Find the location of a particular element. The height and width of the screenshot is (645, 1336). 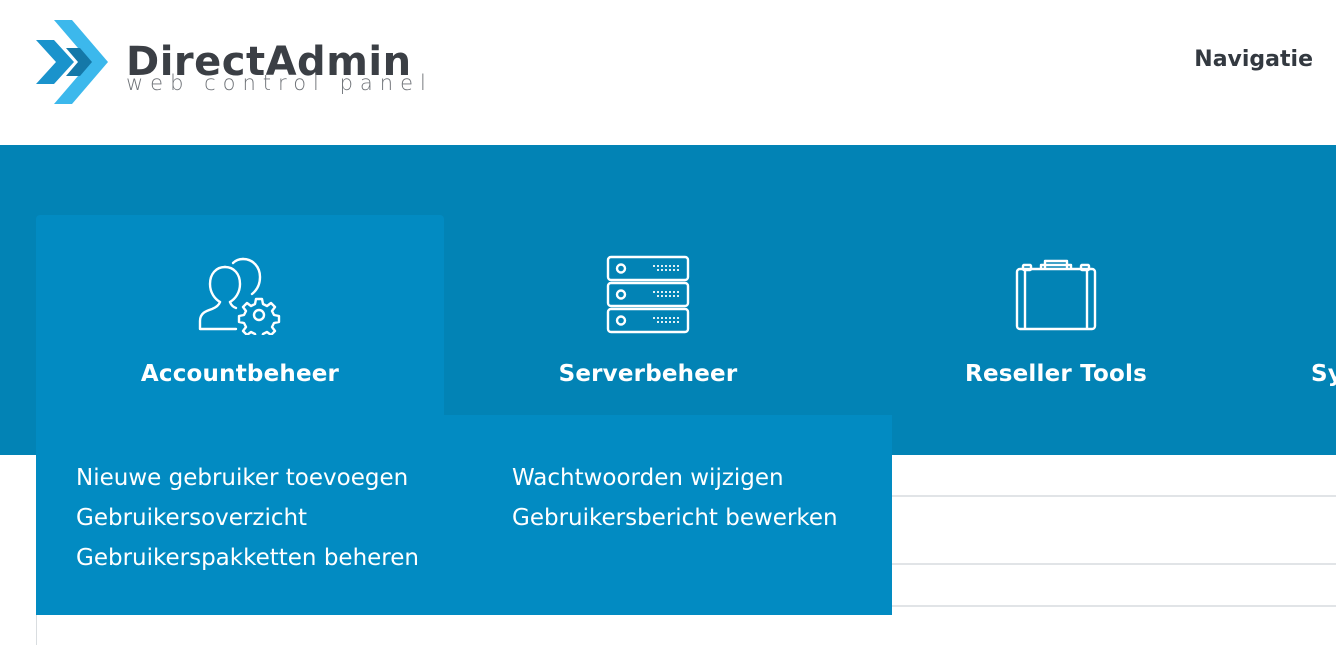

menu-tile-serverbeheer: Serverbeheer is located at coordinates (648, 315).